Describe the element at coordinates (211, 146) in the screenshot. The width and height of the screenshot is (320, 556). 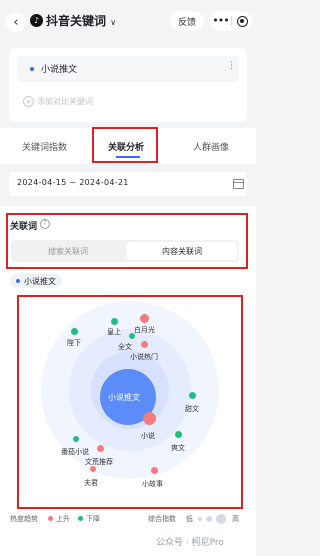
I see `tab-audience-profile: 人群画像` at that location.